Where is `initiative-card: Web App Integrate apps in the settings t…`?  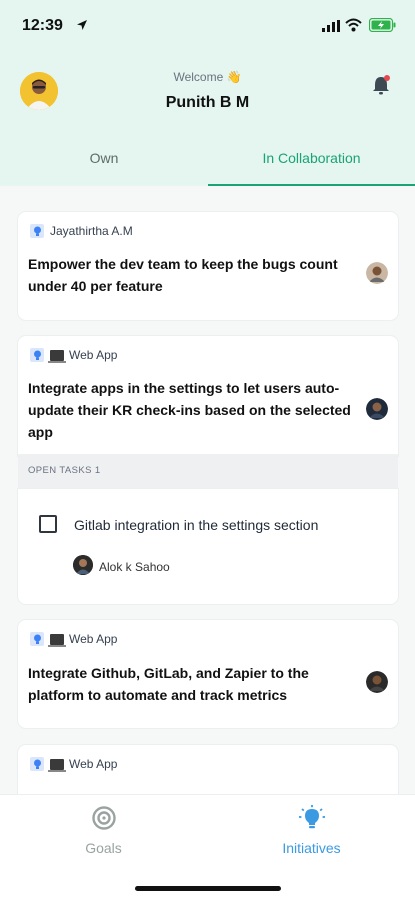 initiative-card: Web App Integrate apps in the settings t… is located at coordinates (208, 396).